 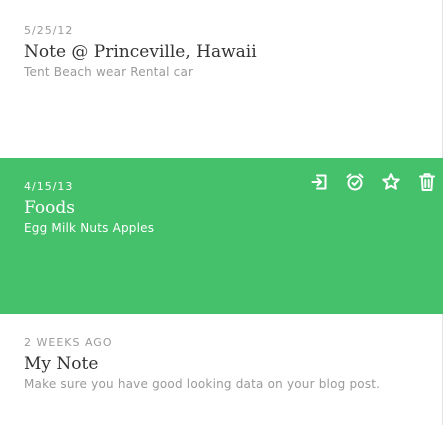 I want to click on share-icon, so click(x=319, y=182).